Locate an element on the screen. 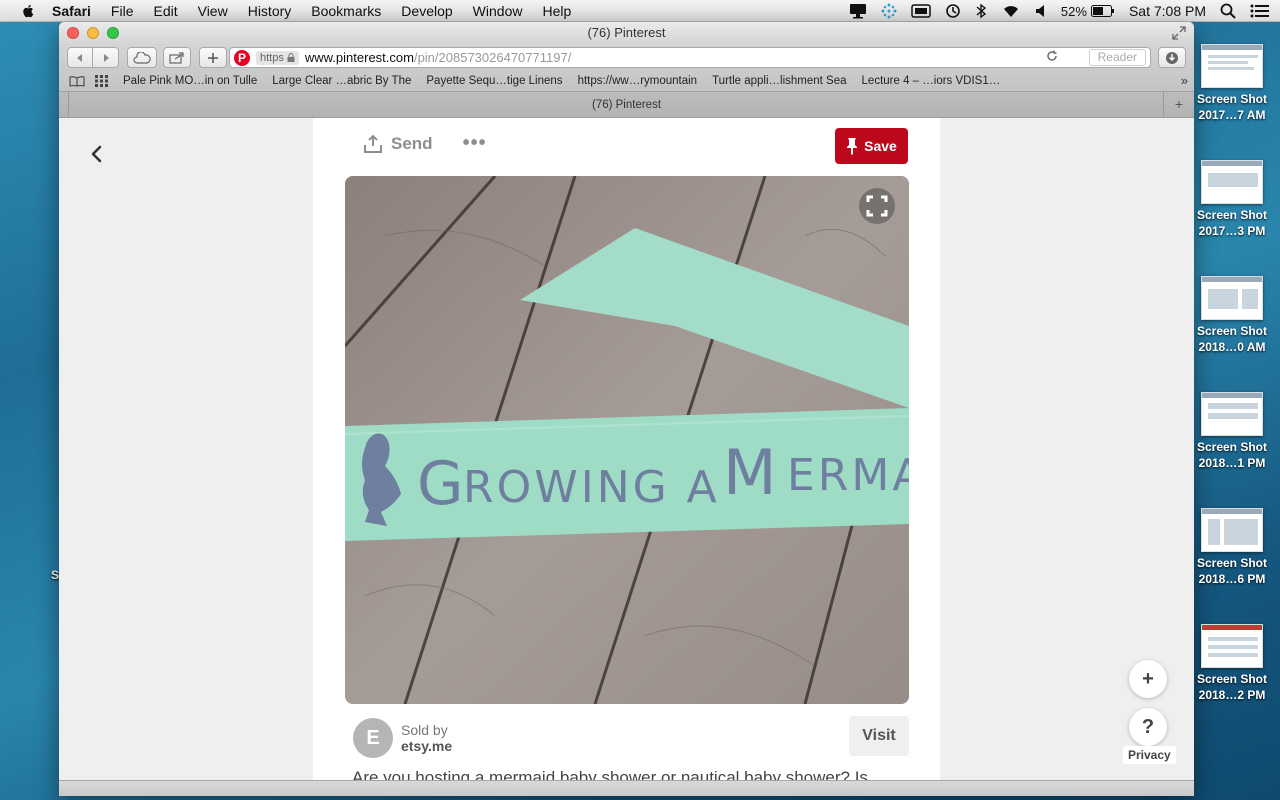 The height and width of the screenshot is (800, 1280). menu-bookmarks: Bookmarks is located at coordinates (346, 11).